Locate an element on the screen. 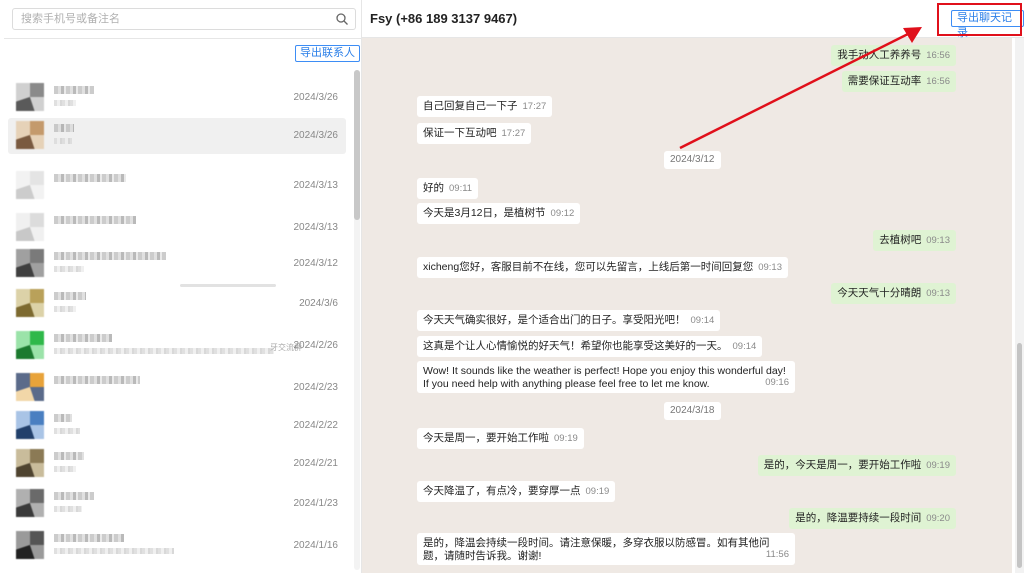  contact-date: 2024/3/12 is located at coordinates (316, 263).